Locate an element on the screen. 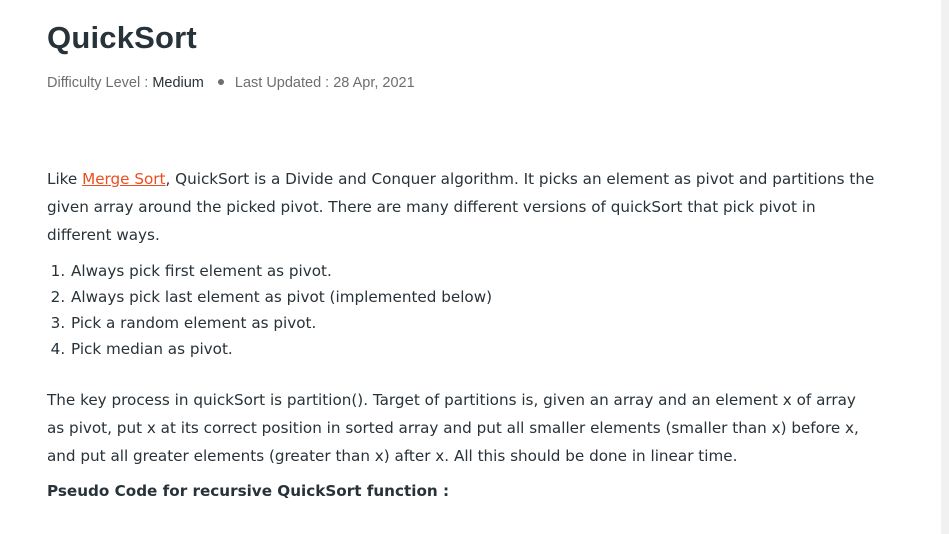 This screenshot has width=949, height=534. list-item: Always pick first element as pivot. is located at coordinates (281, 271).